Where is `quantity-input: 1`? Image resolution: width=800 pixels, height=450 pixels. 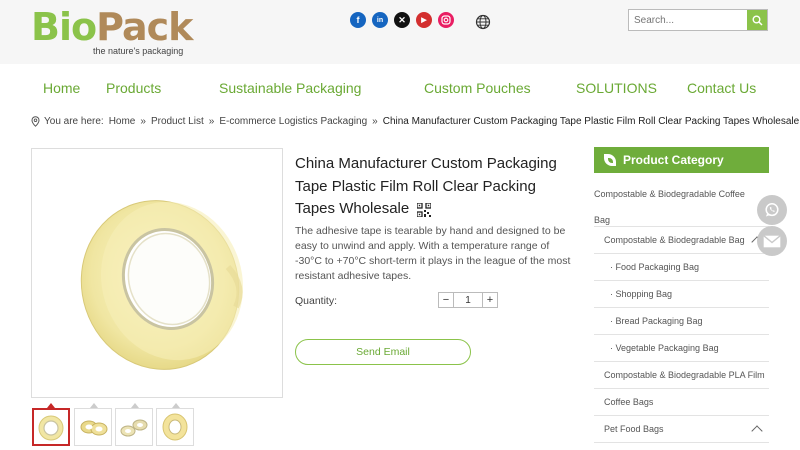 quantity-input: 1 is located at coordinates (468, 300).